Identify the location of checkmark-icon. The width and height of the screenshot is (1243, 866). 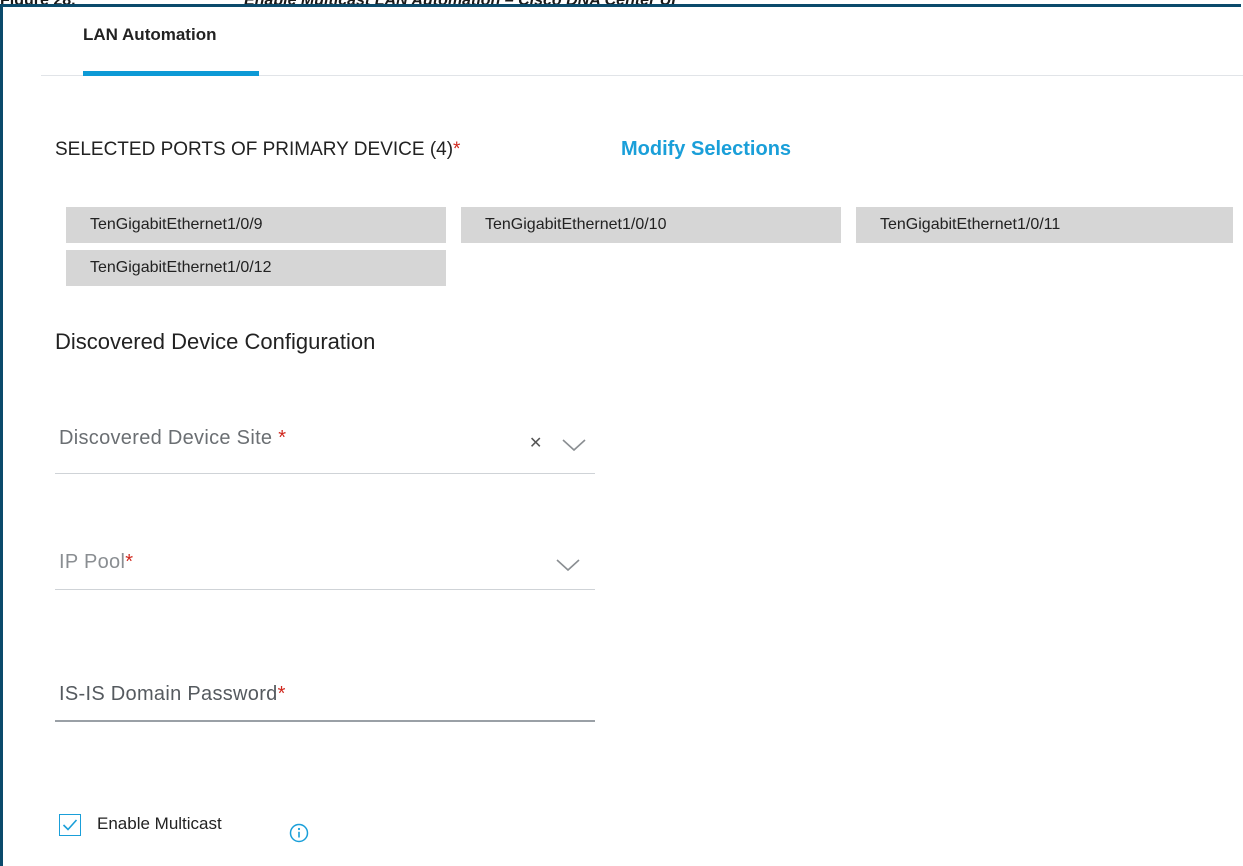
(70, 825).